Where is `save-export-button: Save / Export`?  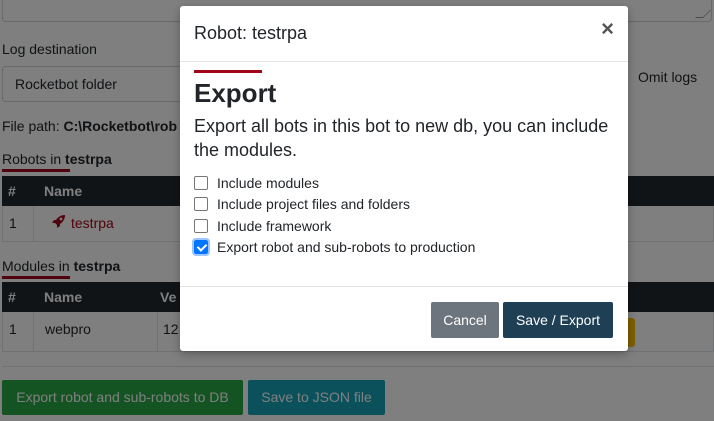 save-export-button: Save / Export is located at coordinates (558, 320).